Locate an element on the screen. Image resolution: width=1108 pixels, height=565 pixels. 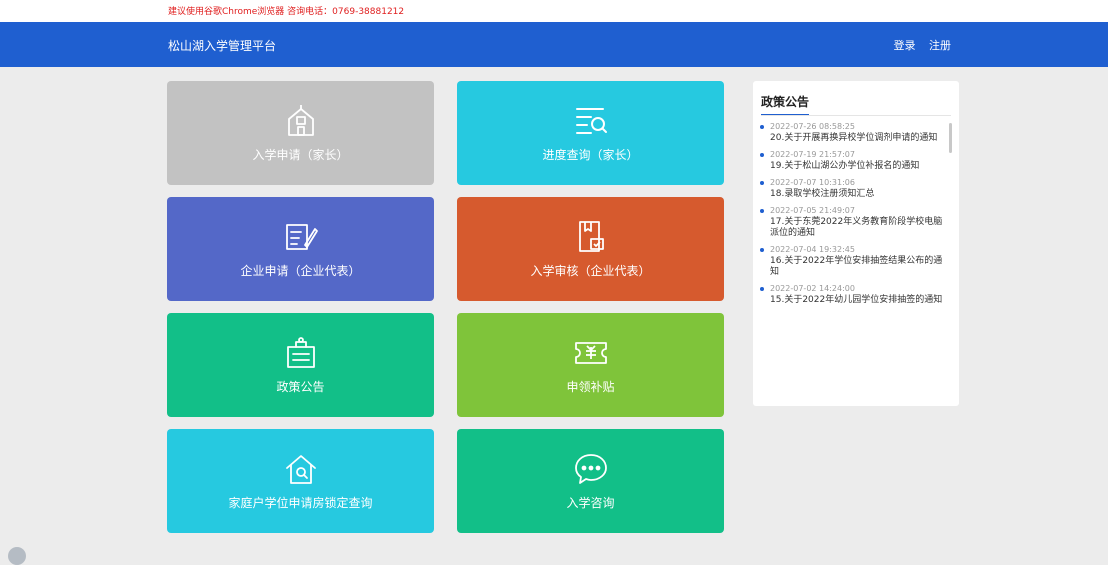
tile-enrollment-consult: 入学咨询 is located at coordinates (590, 481).